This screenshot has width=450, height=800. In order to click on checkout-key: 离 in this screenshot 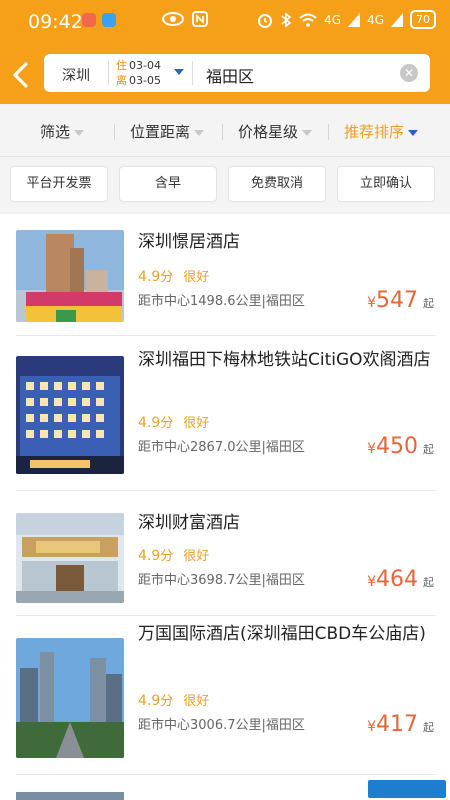, I will do `click(121, 80)`.